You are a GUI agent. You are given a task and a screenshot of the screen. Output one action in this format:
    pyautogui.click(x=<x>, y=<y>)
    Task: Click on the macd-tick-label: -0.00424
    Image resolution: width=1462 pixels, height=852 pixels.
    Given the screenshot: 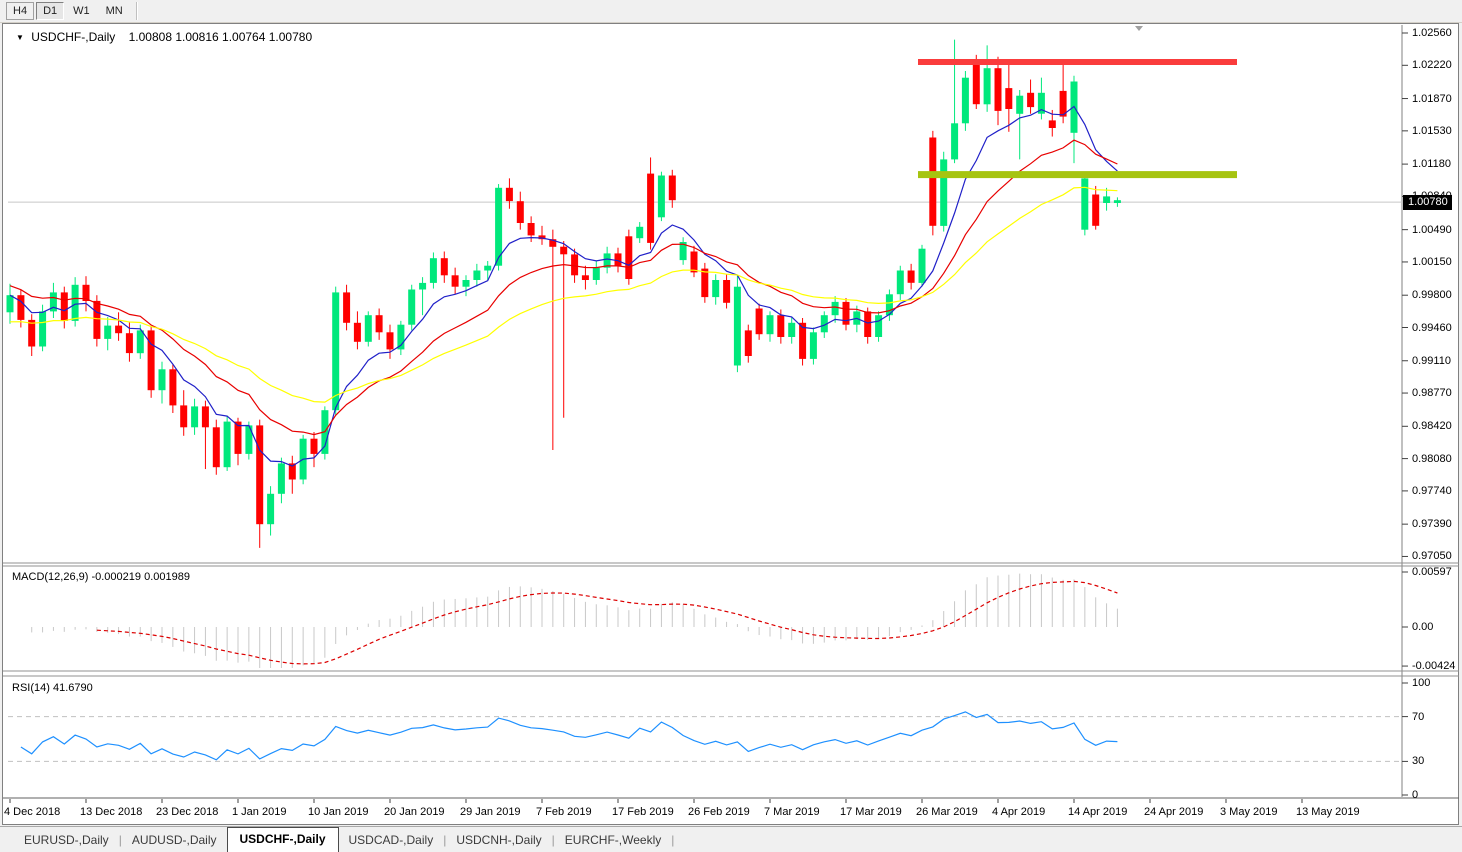 What is the action you would take?
    pyautogui.click(x=1434, y=666)
    